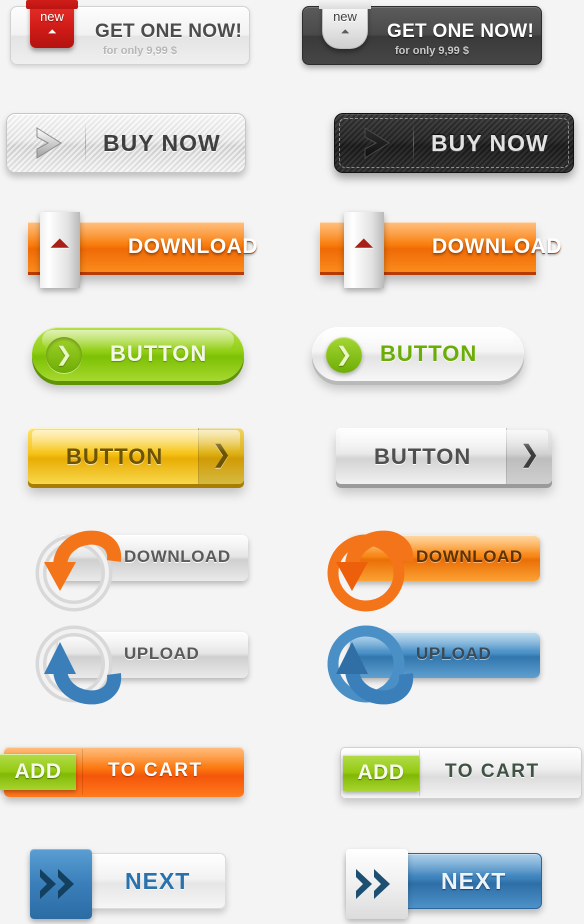 This screenshot has width=584, height=924. I want to click on row-button-gold-silver: ❯ BUTTON ❯ BUTTON, so click(292, 462).